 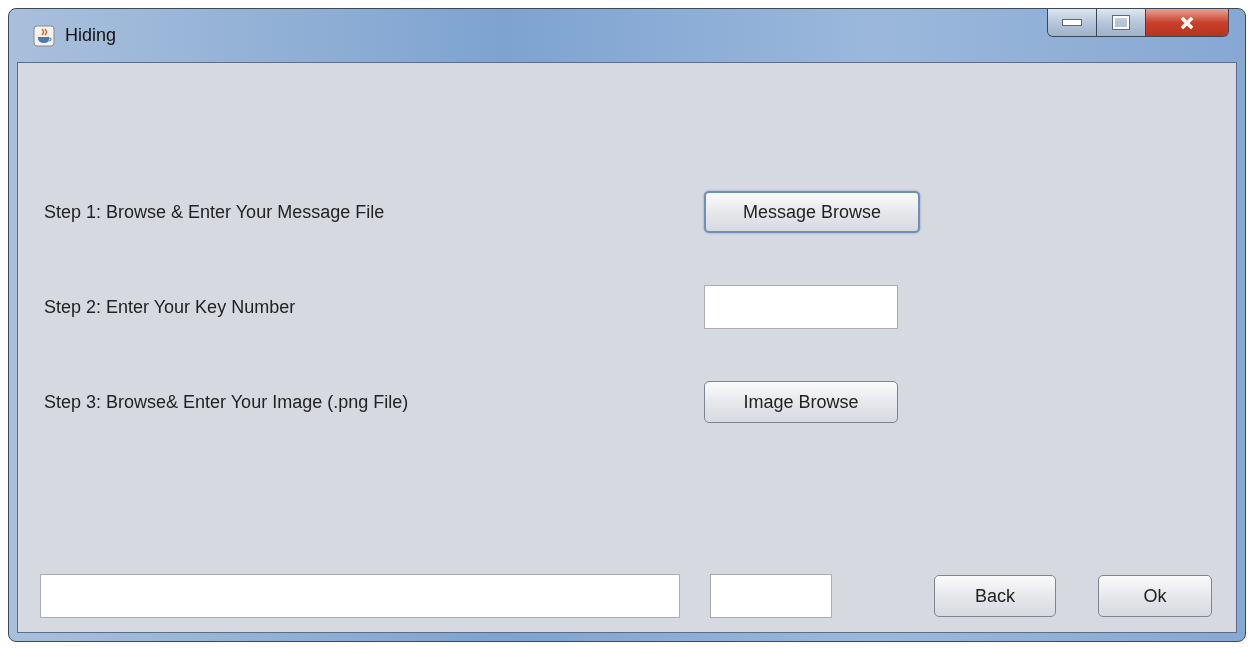 I want to click on browse-button: Image Browse, so click(x=801, y=402).